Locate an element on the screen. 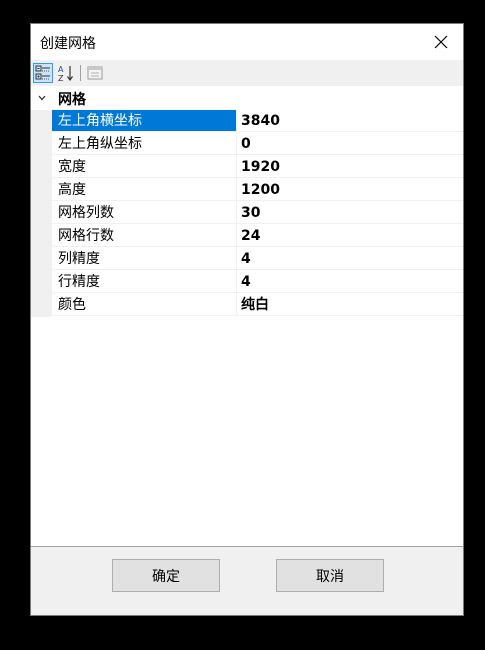 This screenshot has height=650, width=485. property-row: 宽度 1920 is located at coordinates (247, 167).